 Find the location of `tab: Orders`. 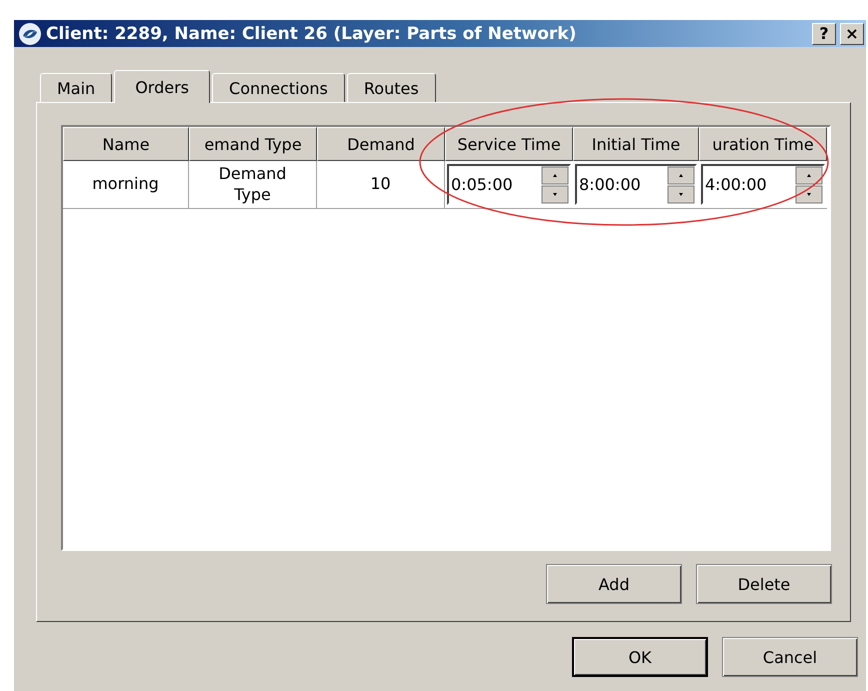

tab: Orders is located at coordinates (162, 86).